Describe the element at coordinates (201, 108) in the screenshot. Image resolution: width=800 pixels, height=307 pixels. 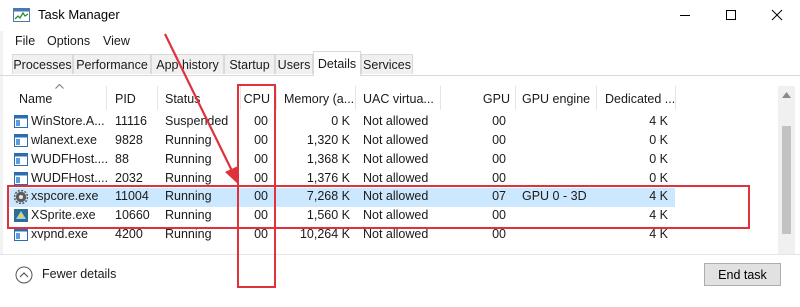
I see `annotation-arrow` at that location.